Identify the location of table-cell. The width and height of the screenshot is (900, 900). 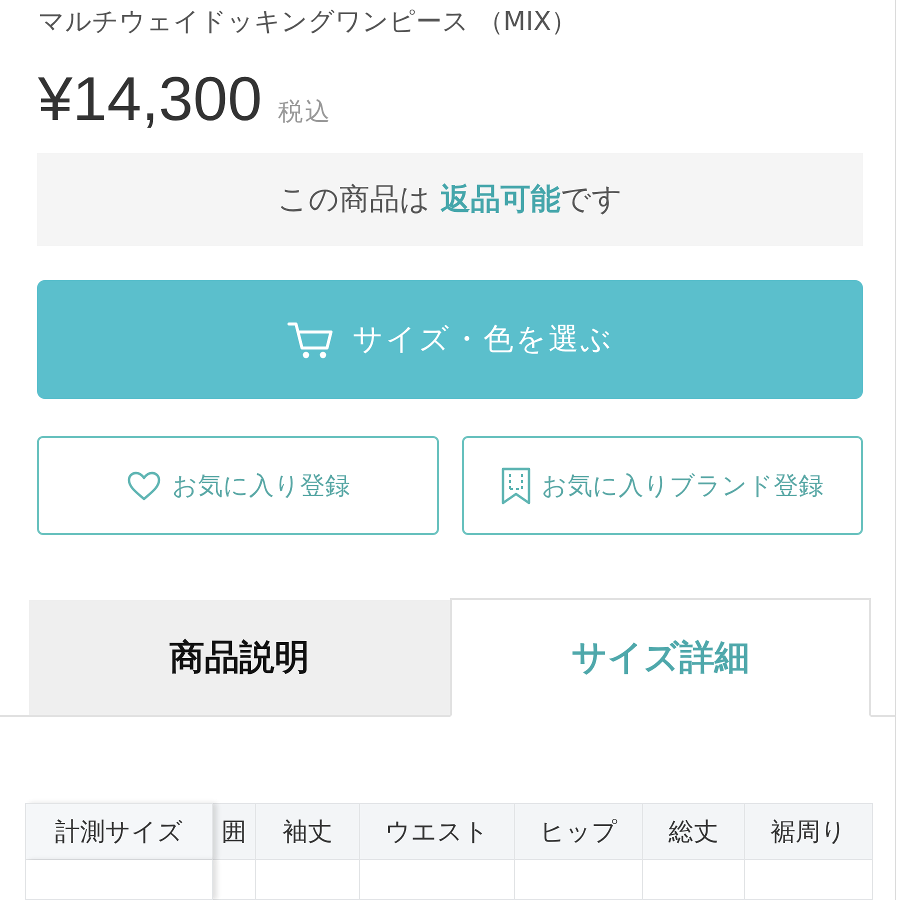
(234, 880).